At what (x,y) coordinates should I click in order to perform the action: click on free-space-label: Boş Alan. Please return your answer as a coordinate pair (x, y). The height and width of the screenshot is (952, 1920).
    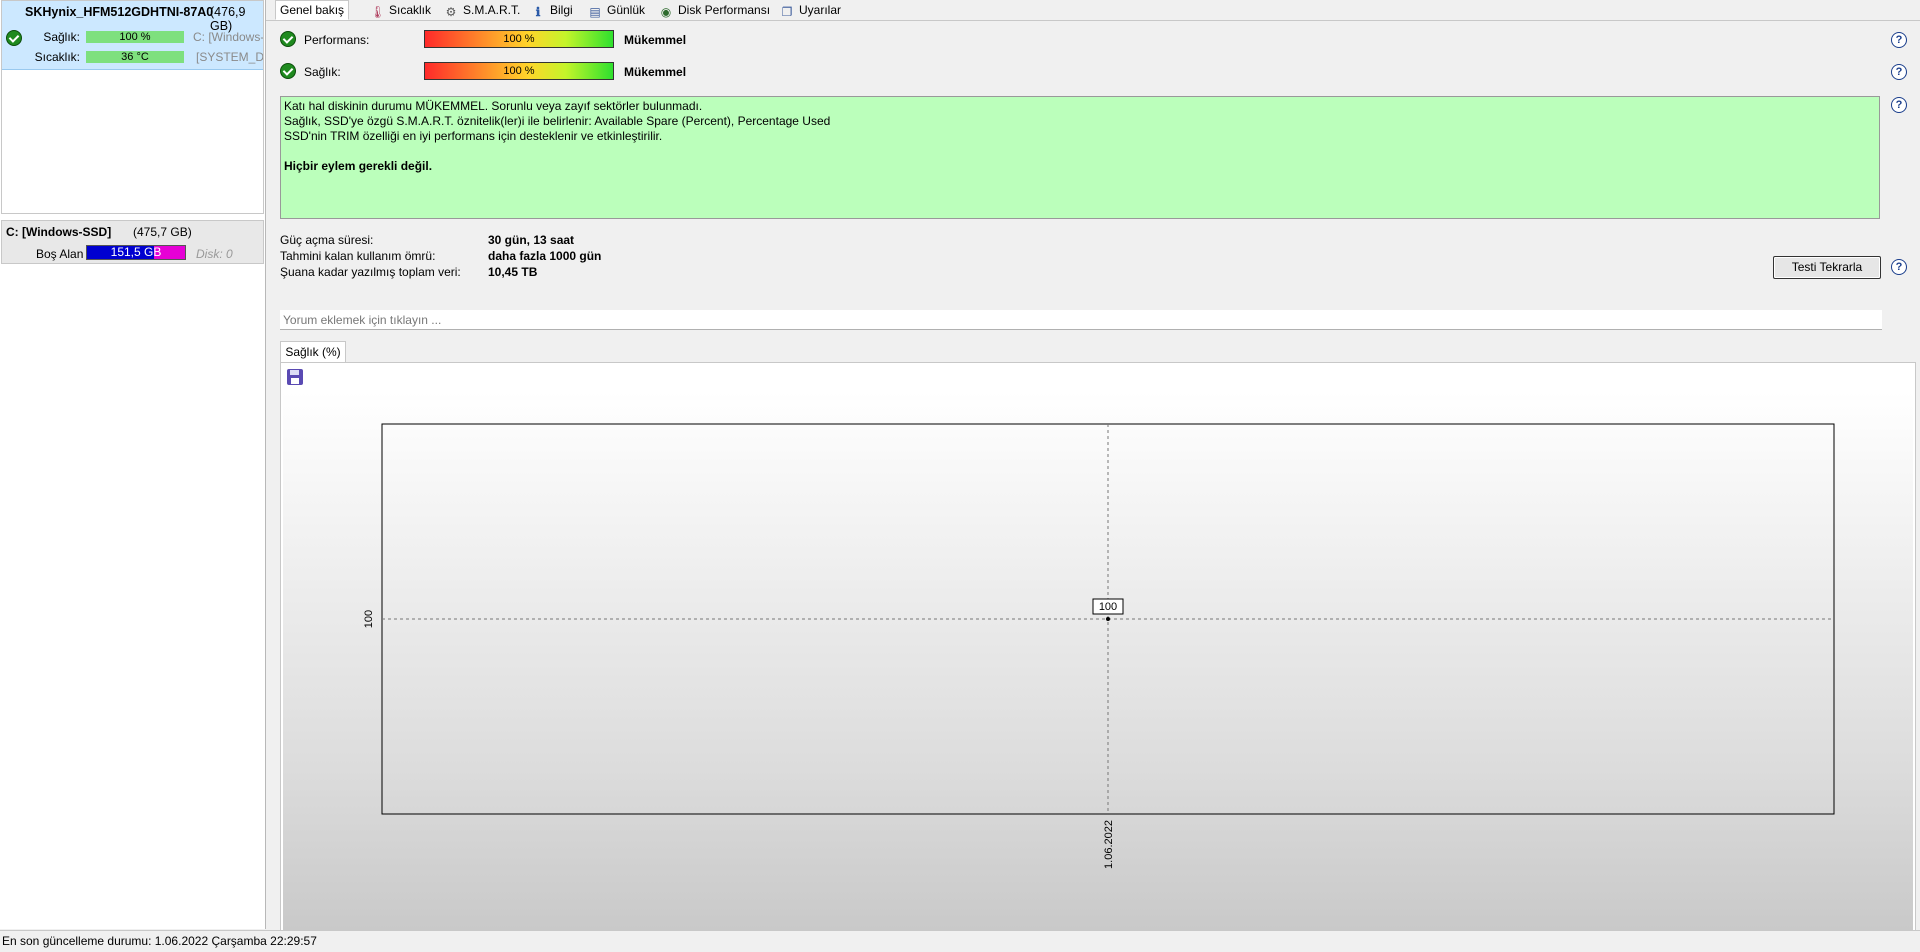
    Looking at the image, I should click on (60, 254).